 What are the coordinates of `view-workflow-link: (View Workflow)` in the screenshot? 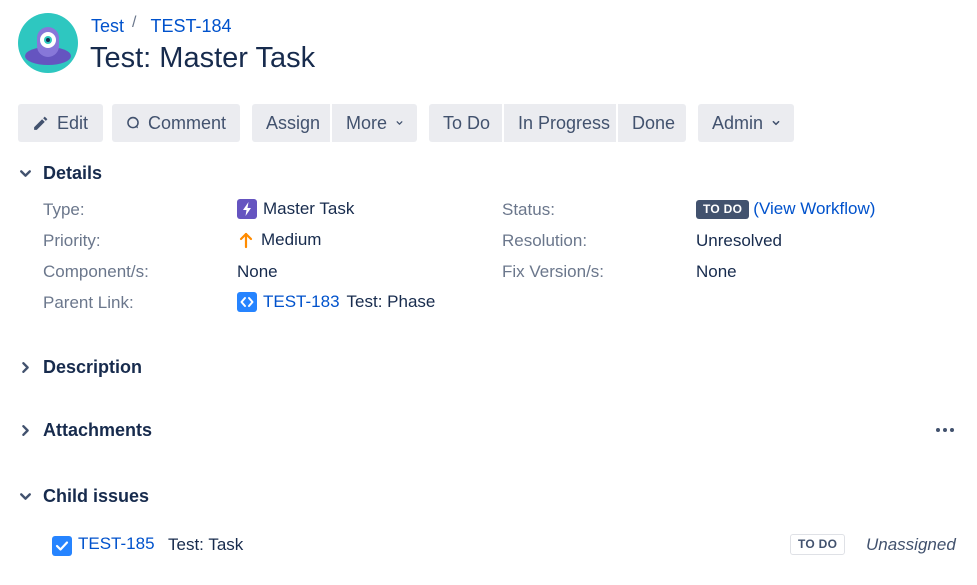 It's located at (814, 209).